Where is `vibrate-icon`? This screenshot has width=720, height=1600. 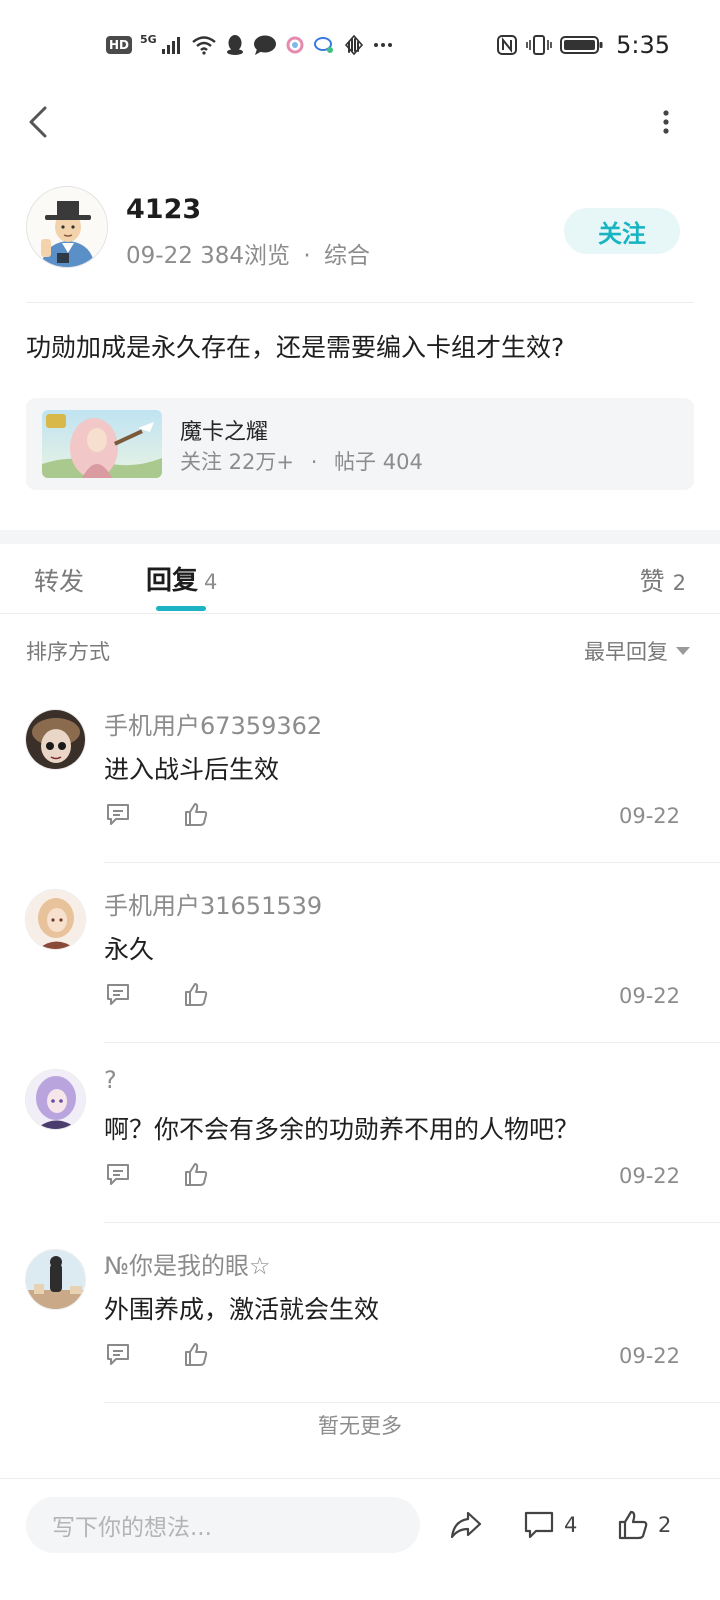
vibrate-icon is located at coordinates (539, 45).